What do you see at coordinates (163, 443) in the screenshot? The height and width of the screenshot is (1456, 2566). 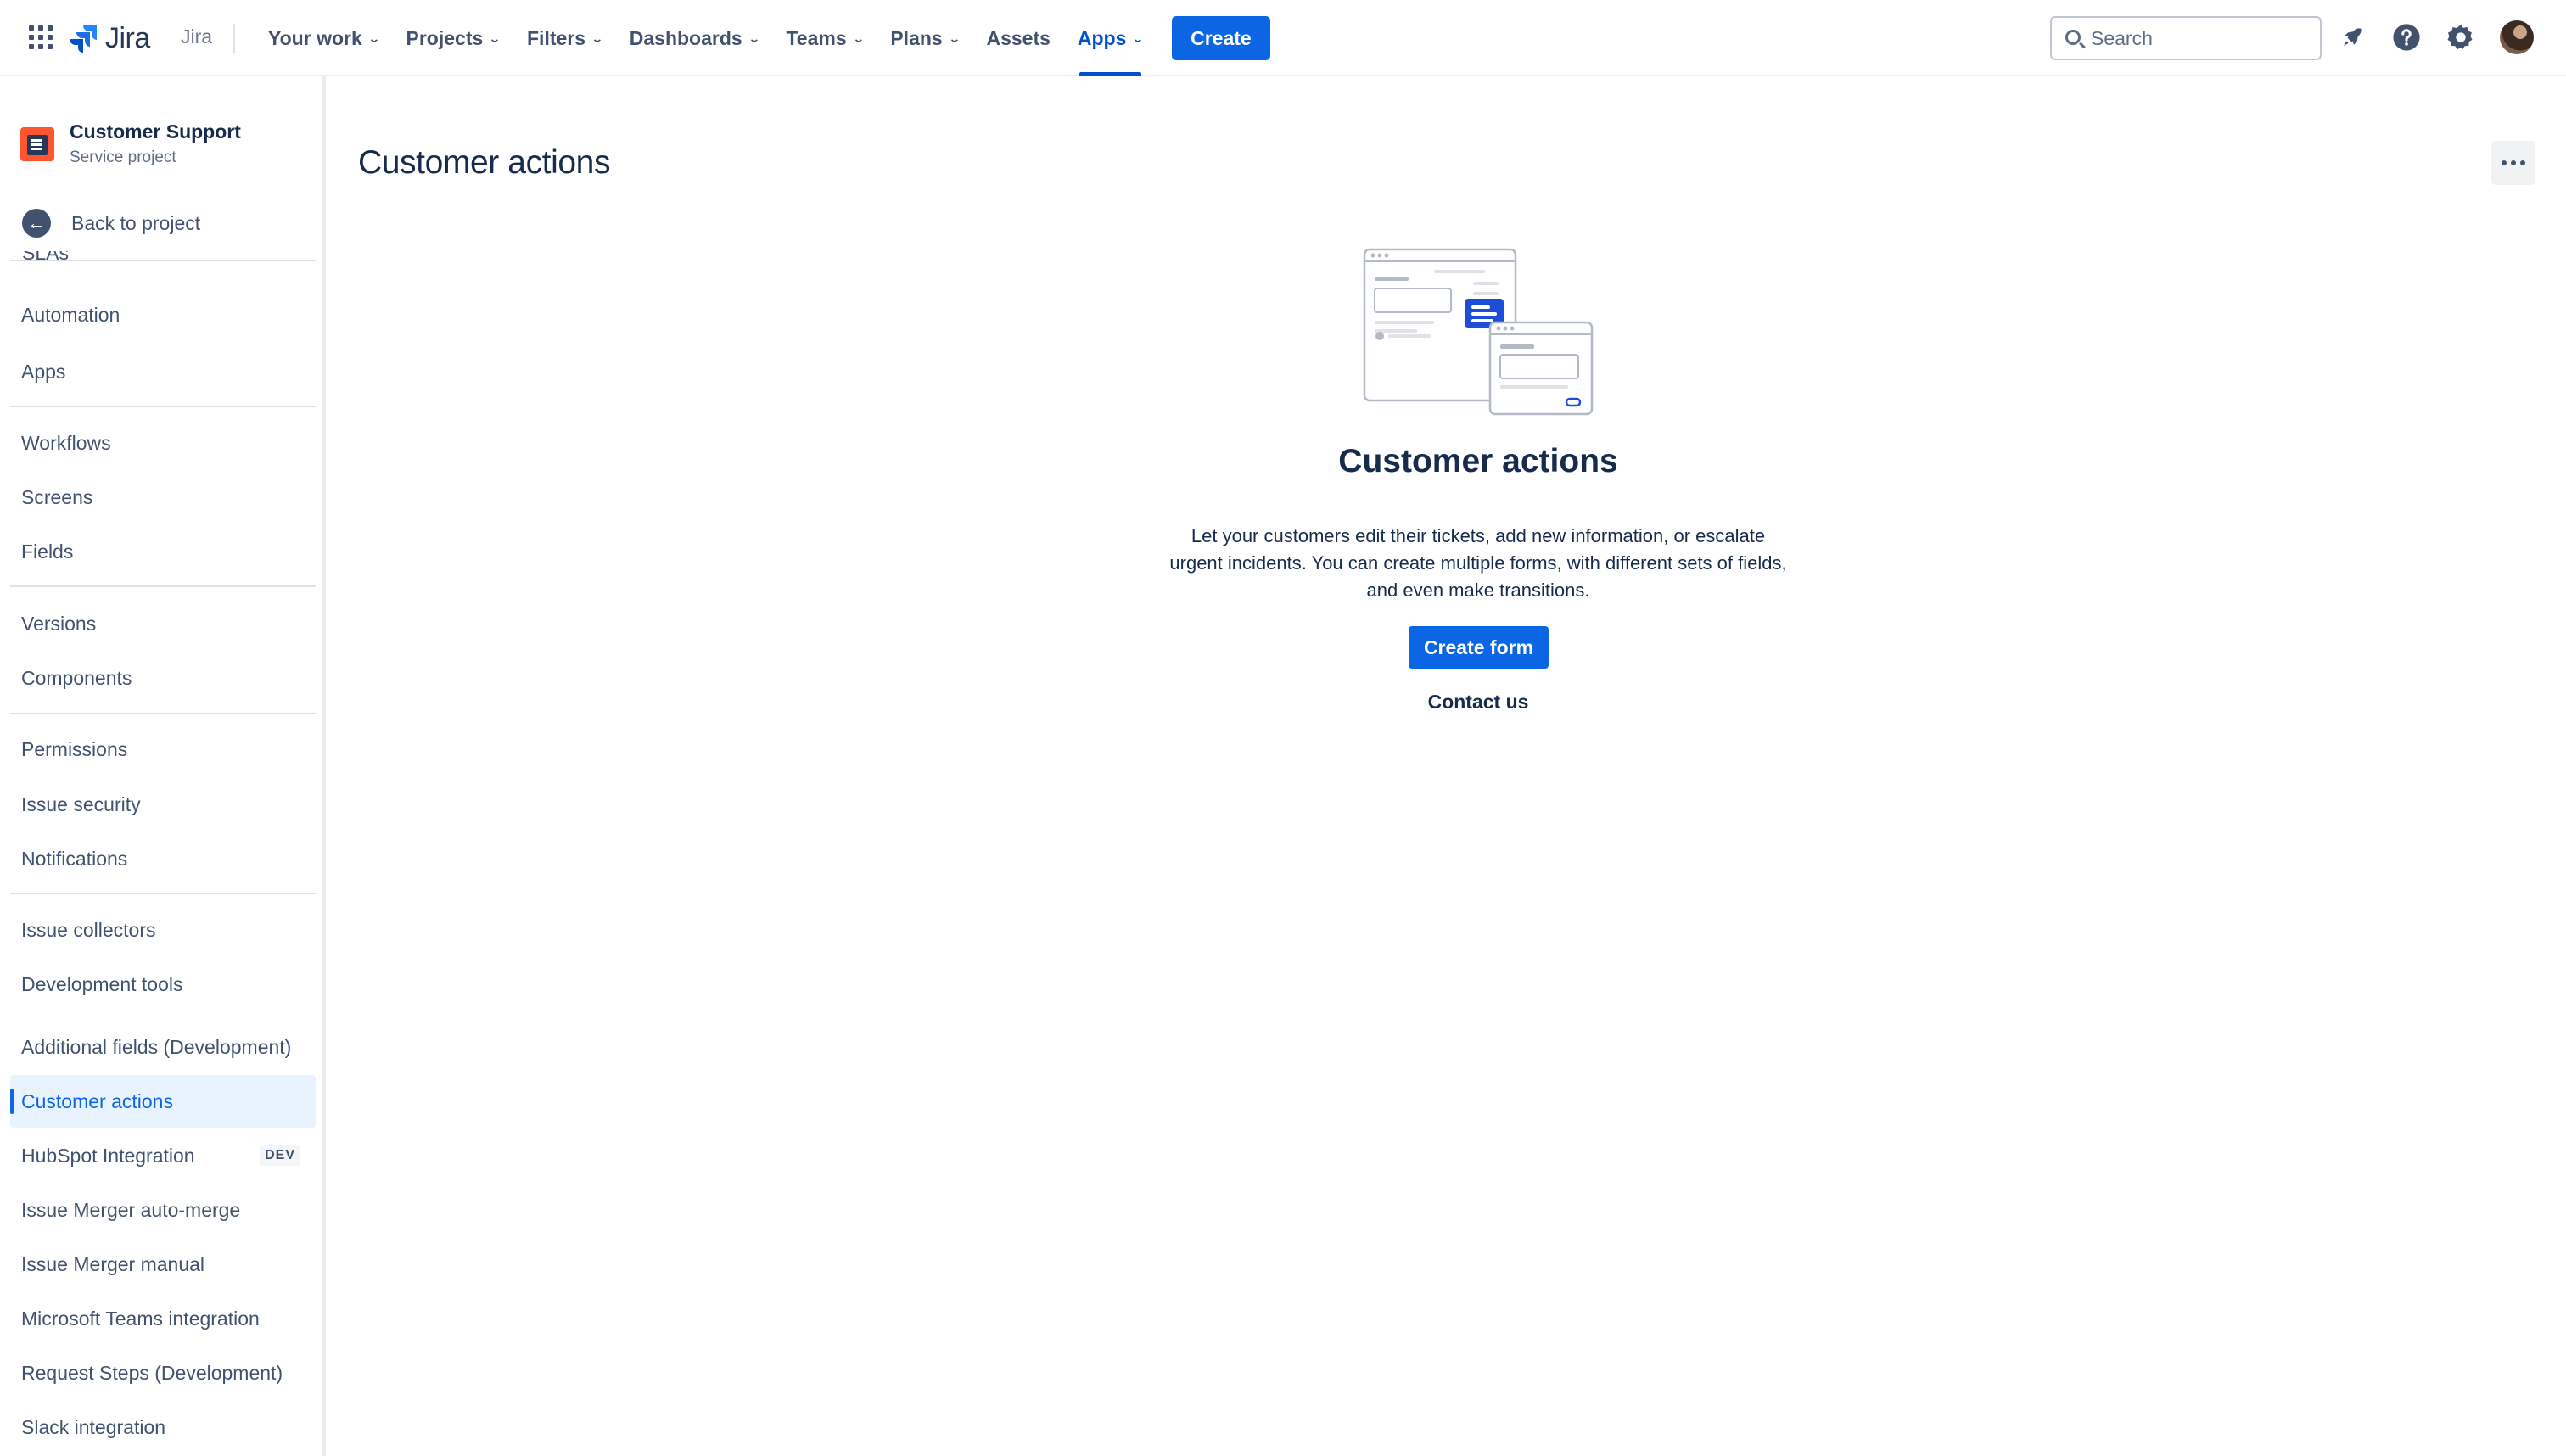 I see `sidebar-item-workflows: Workflows` at bounding box center [163, 443].